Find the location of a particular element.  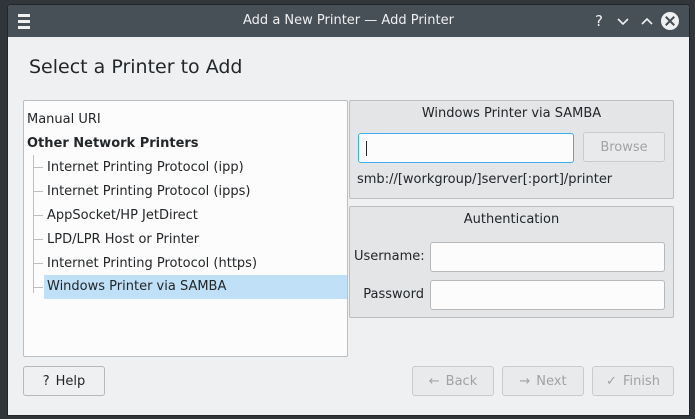

context-help-button: ? is located at coordinates (599, 21).